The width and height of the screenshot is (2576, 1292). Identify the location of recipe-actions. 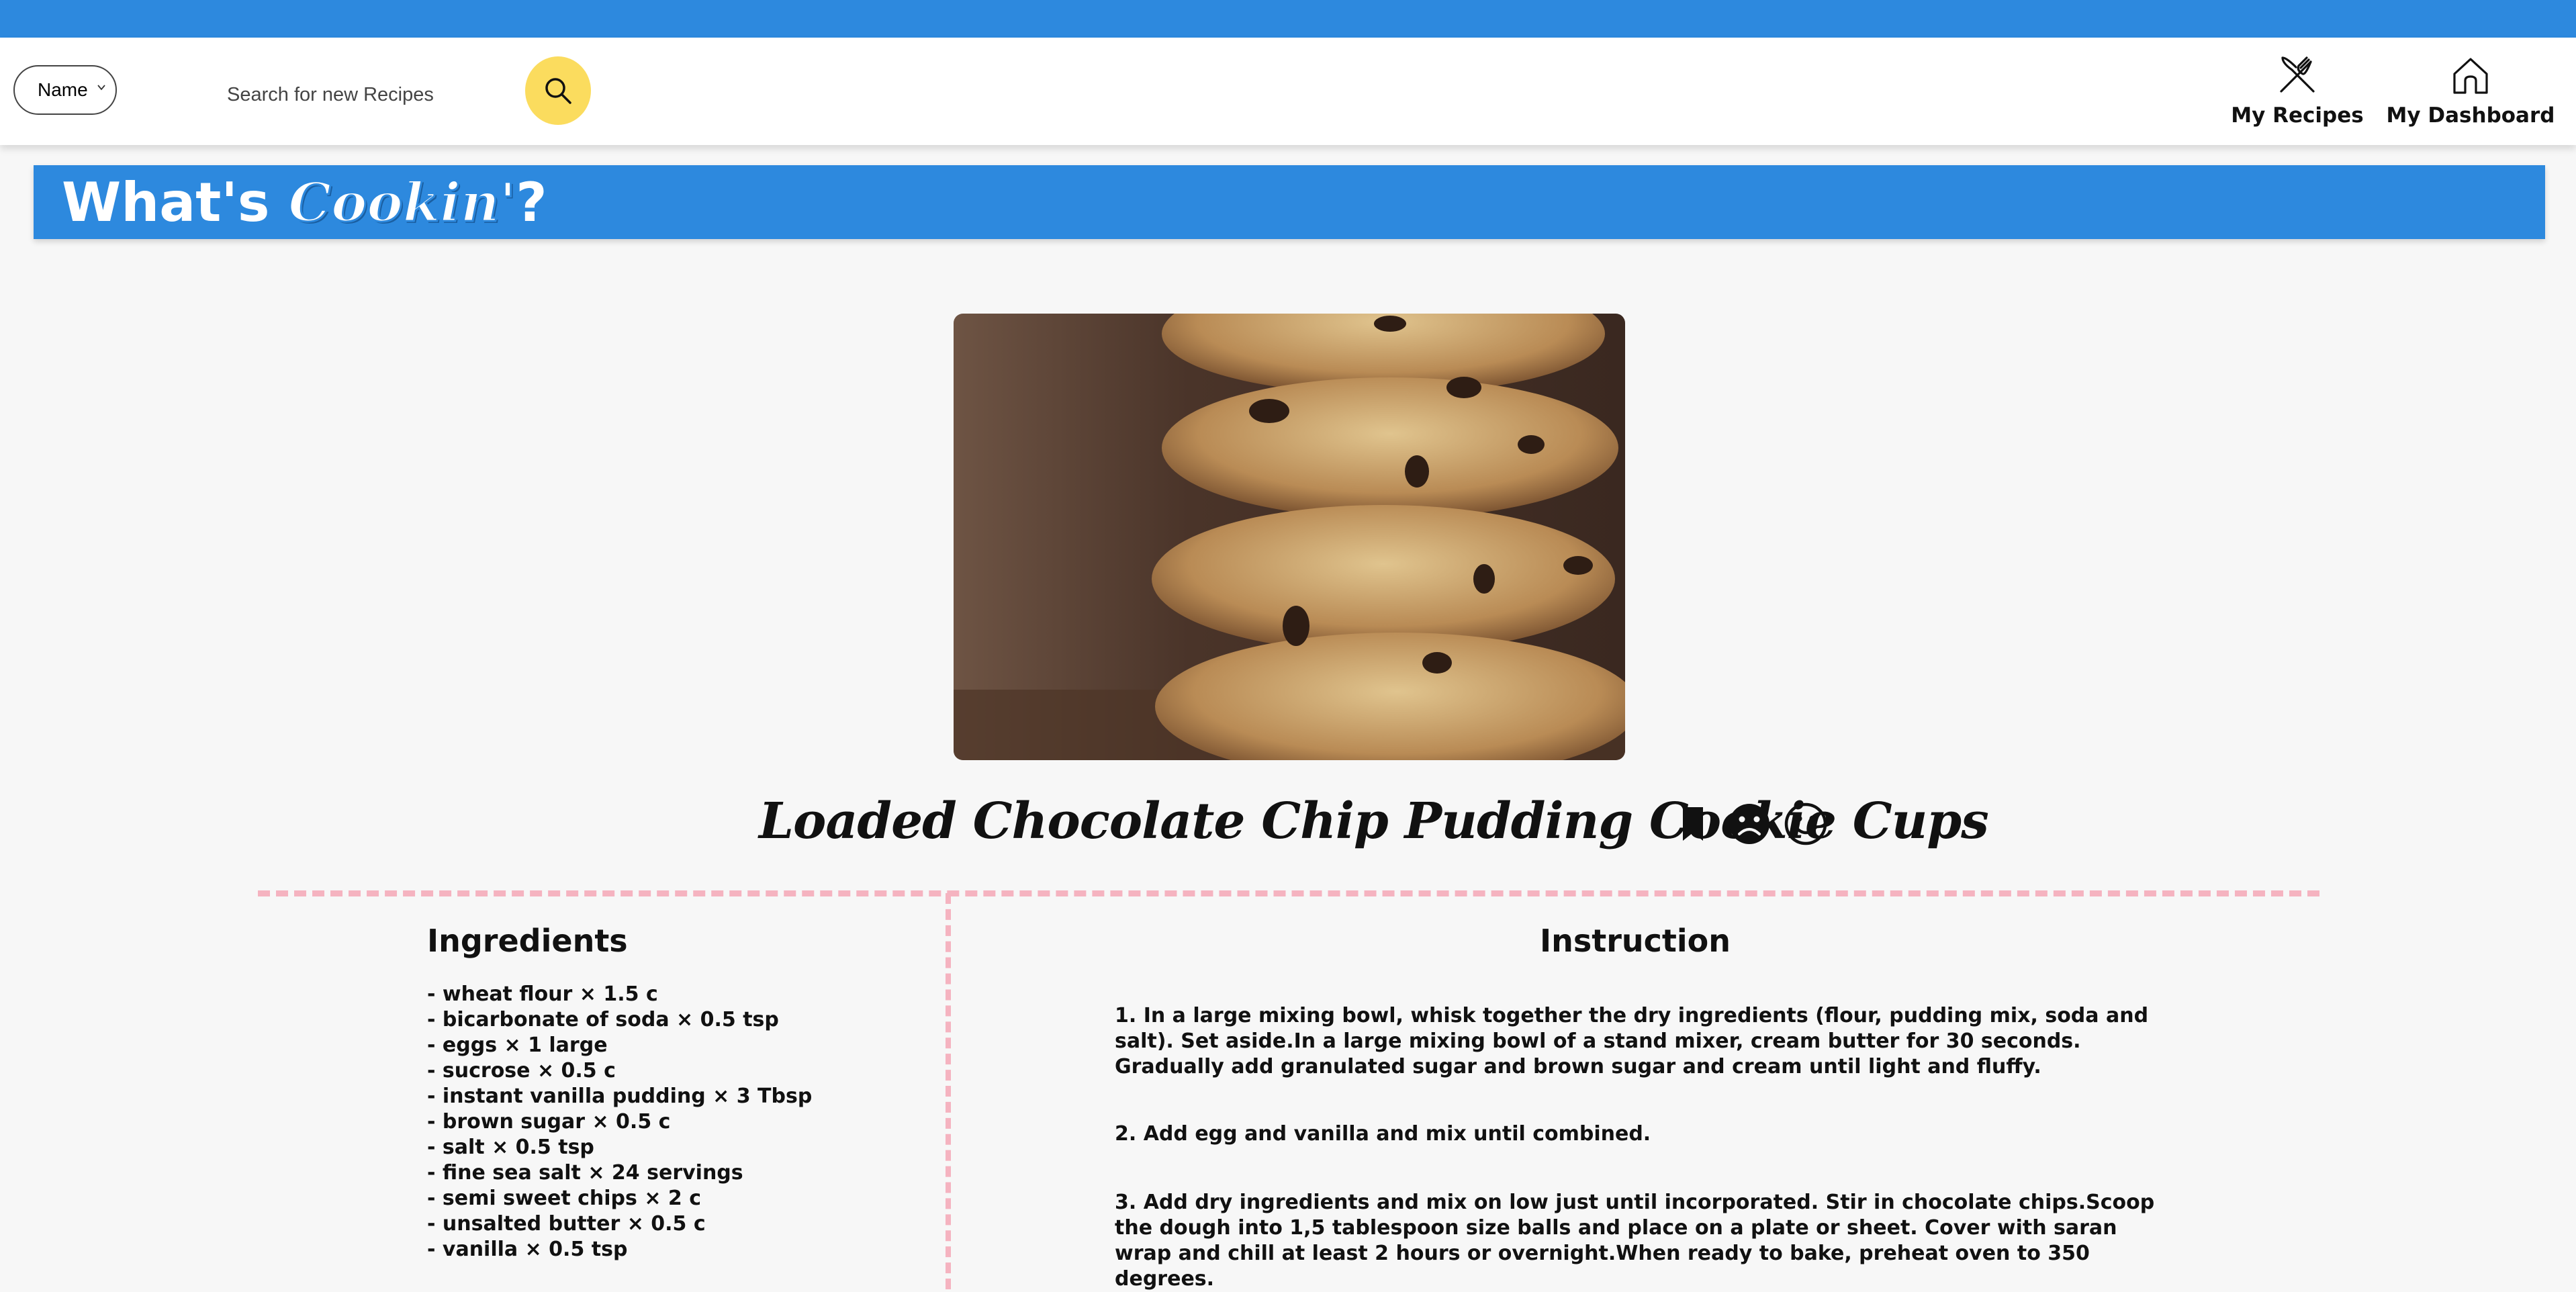
(1749, 824).